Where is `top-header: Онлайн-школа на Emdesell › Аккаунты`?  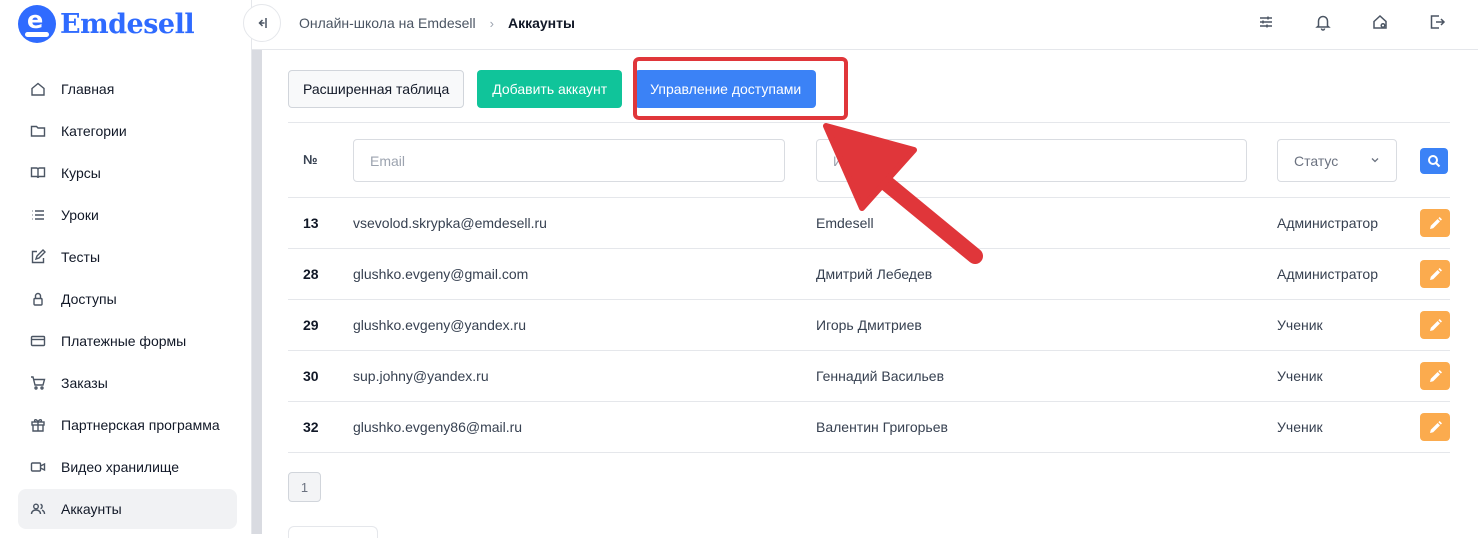 top-header: Онлайн-школа на Emdesell › Аккаунты is located at coordinates (860, 25).